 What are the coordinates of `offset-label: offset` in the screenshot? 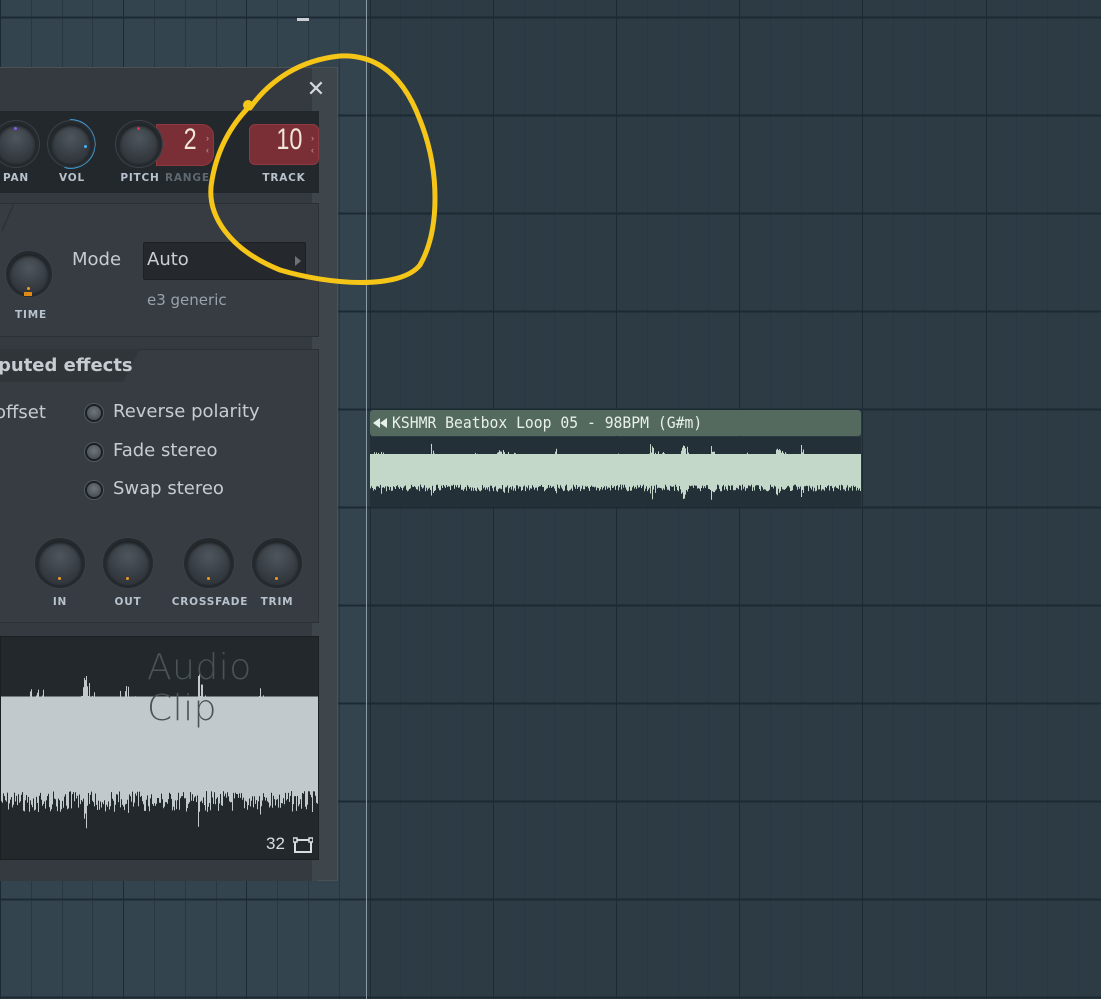 It's located at (23, 412).